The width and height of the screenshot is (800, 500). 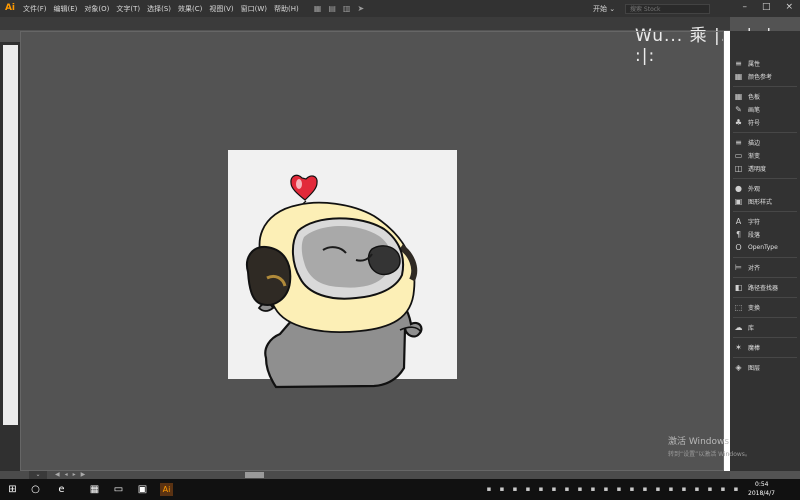 I want to click on windows-activation-subtitle: 转到“设置”以激活 Windows。, so click(x=709, y=454).